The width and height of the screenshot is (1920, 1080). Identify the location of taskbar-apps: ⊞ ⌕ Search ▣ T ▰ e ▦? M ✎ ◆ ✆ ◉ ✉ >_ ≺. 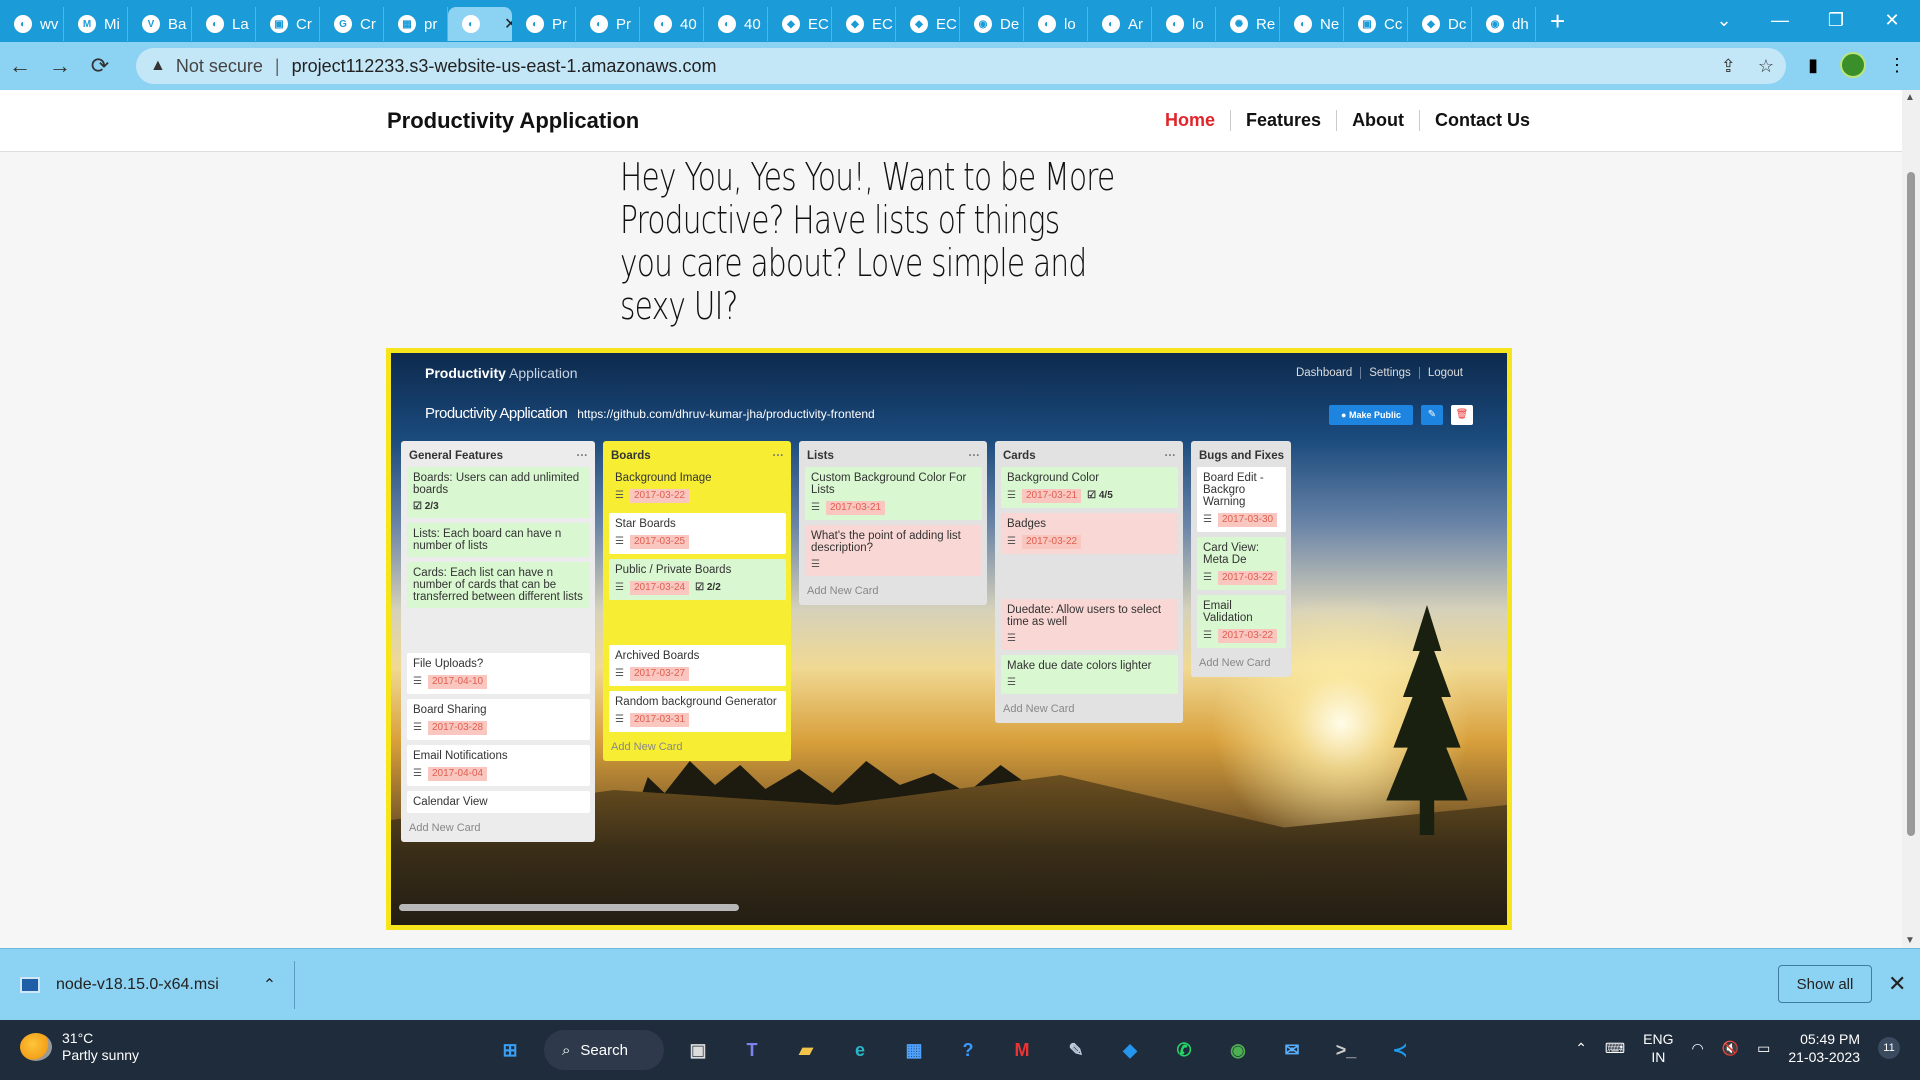
(955, 1050).